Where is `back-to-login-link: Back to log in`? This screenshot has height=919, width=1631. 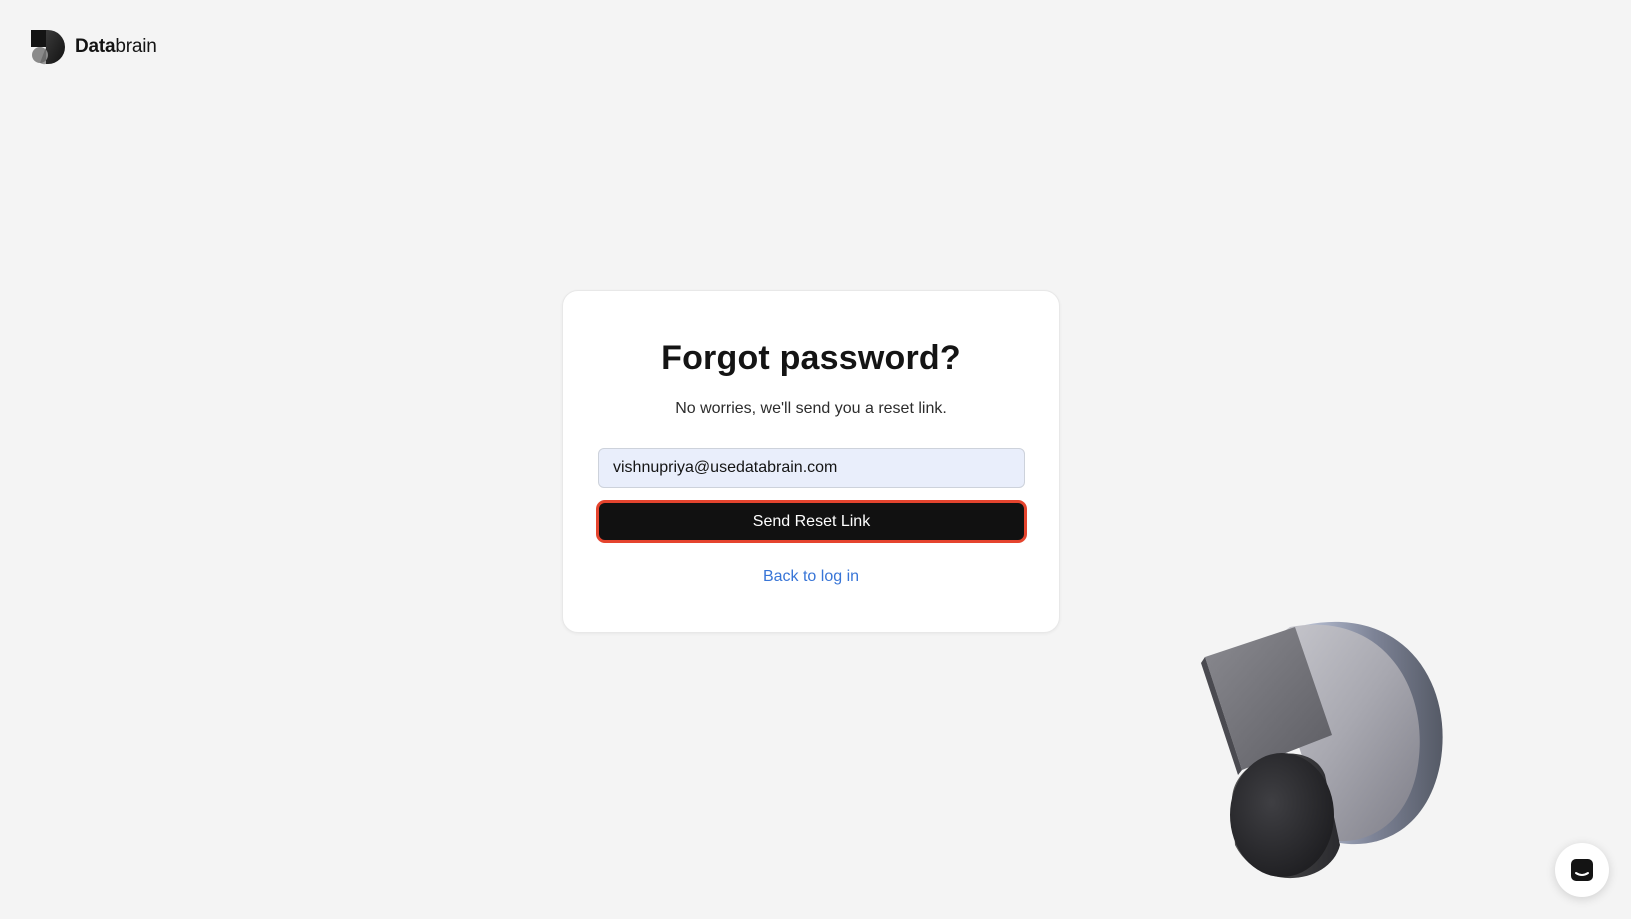
back-to-login-link: Back to log in is located at coordinates (811, 577).